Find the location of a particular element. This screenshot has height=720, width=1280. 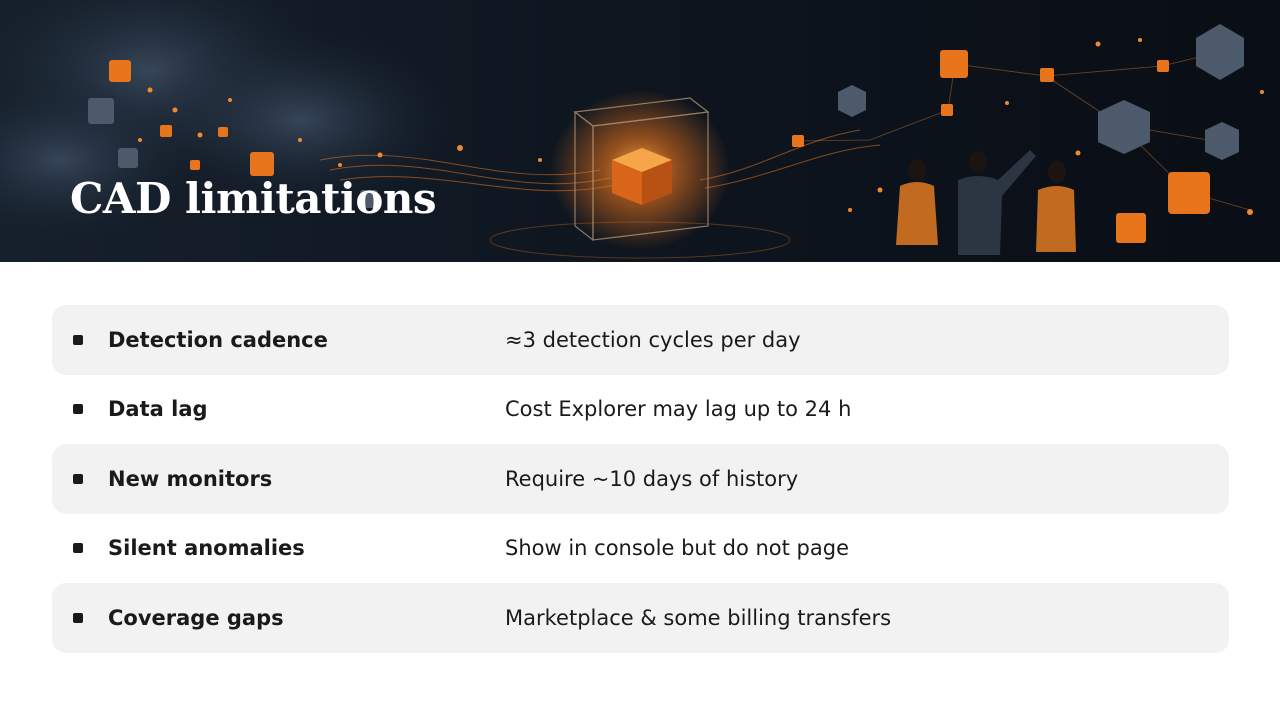

list-item: New monitors Require ~10 days of history is located at coordinates (640, 479).